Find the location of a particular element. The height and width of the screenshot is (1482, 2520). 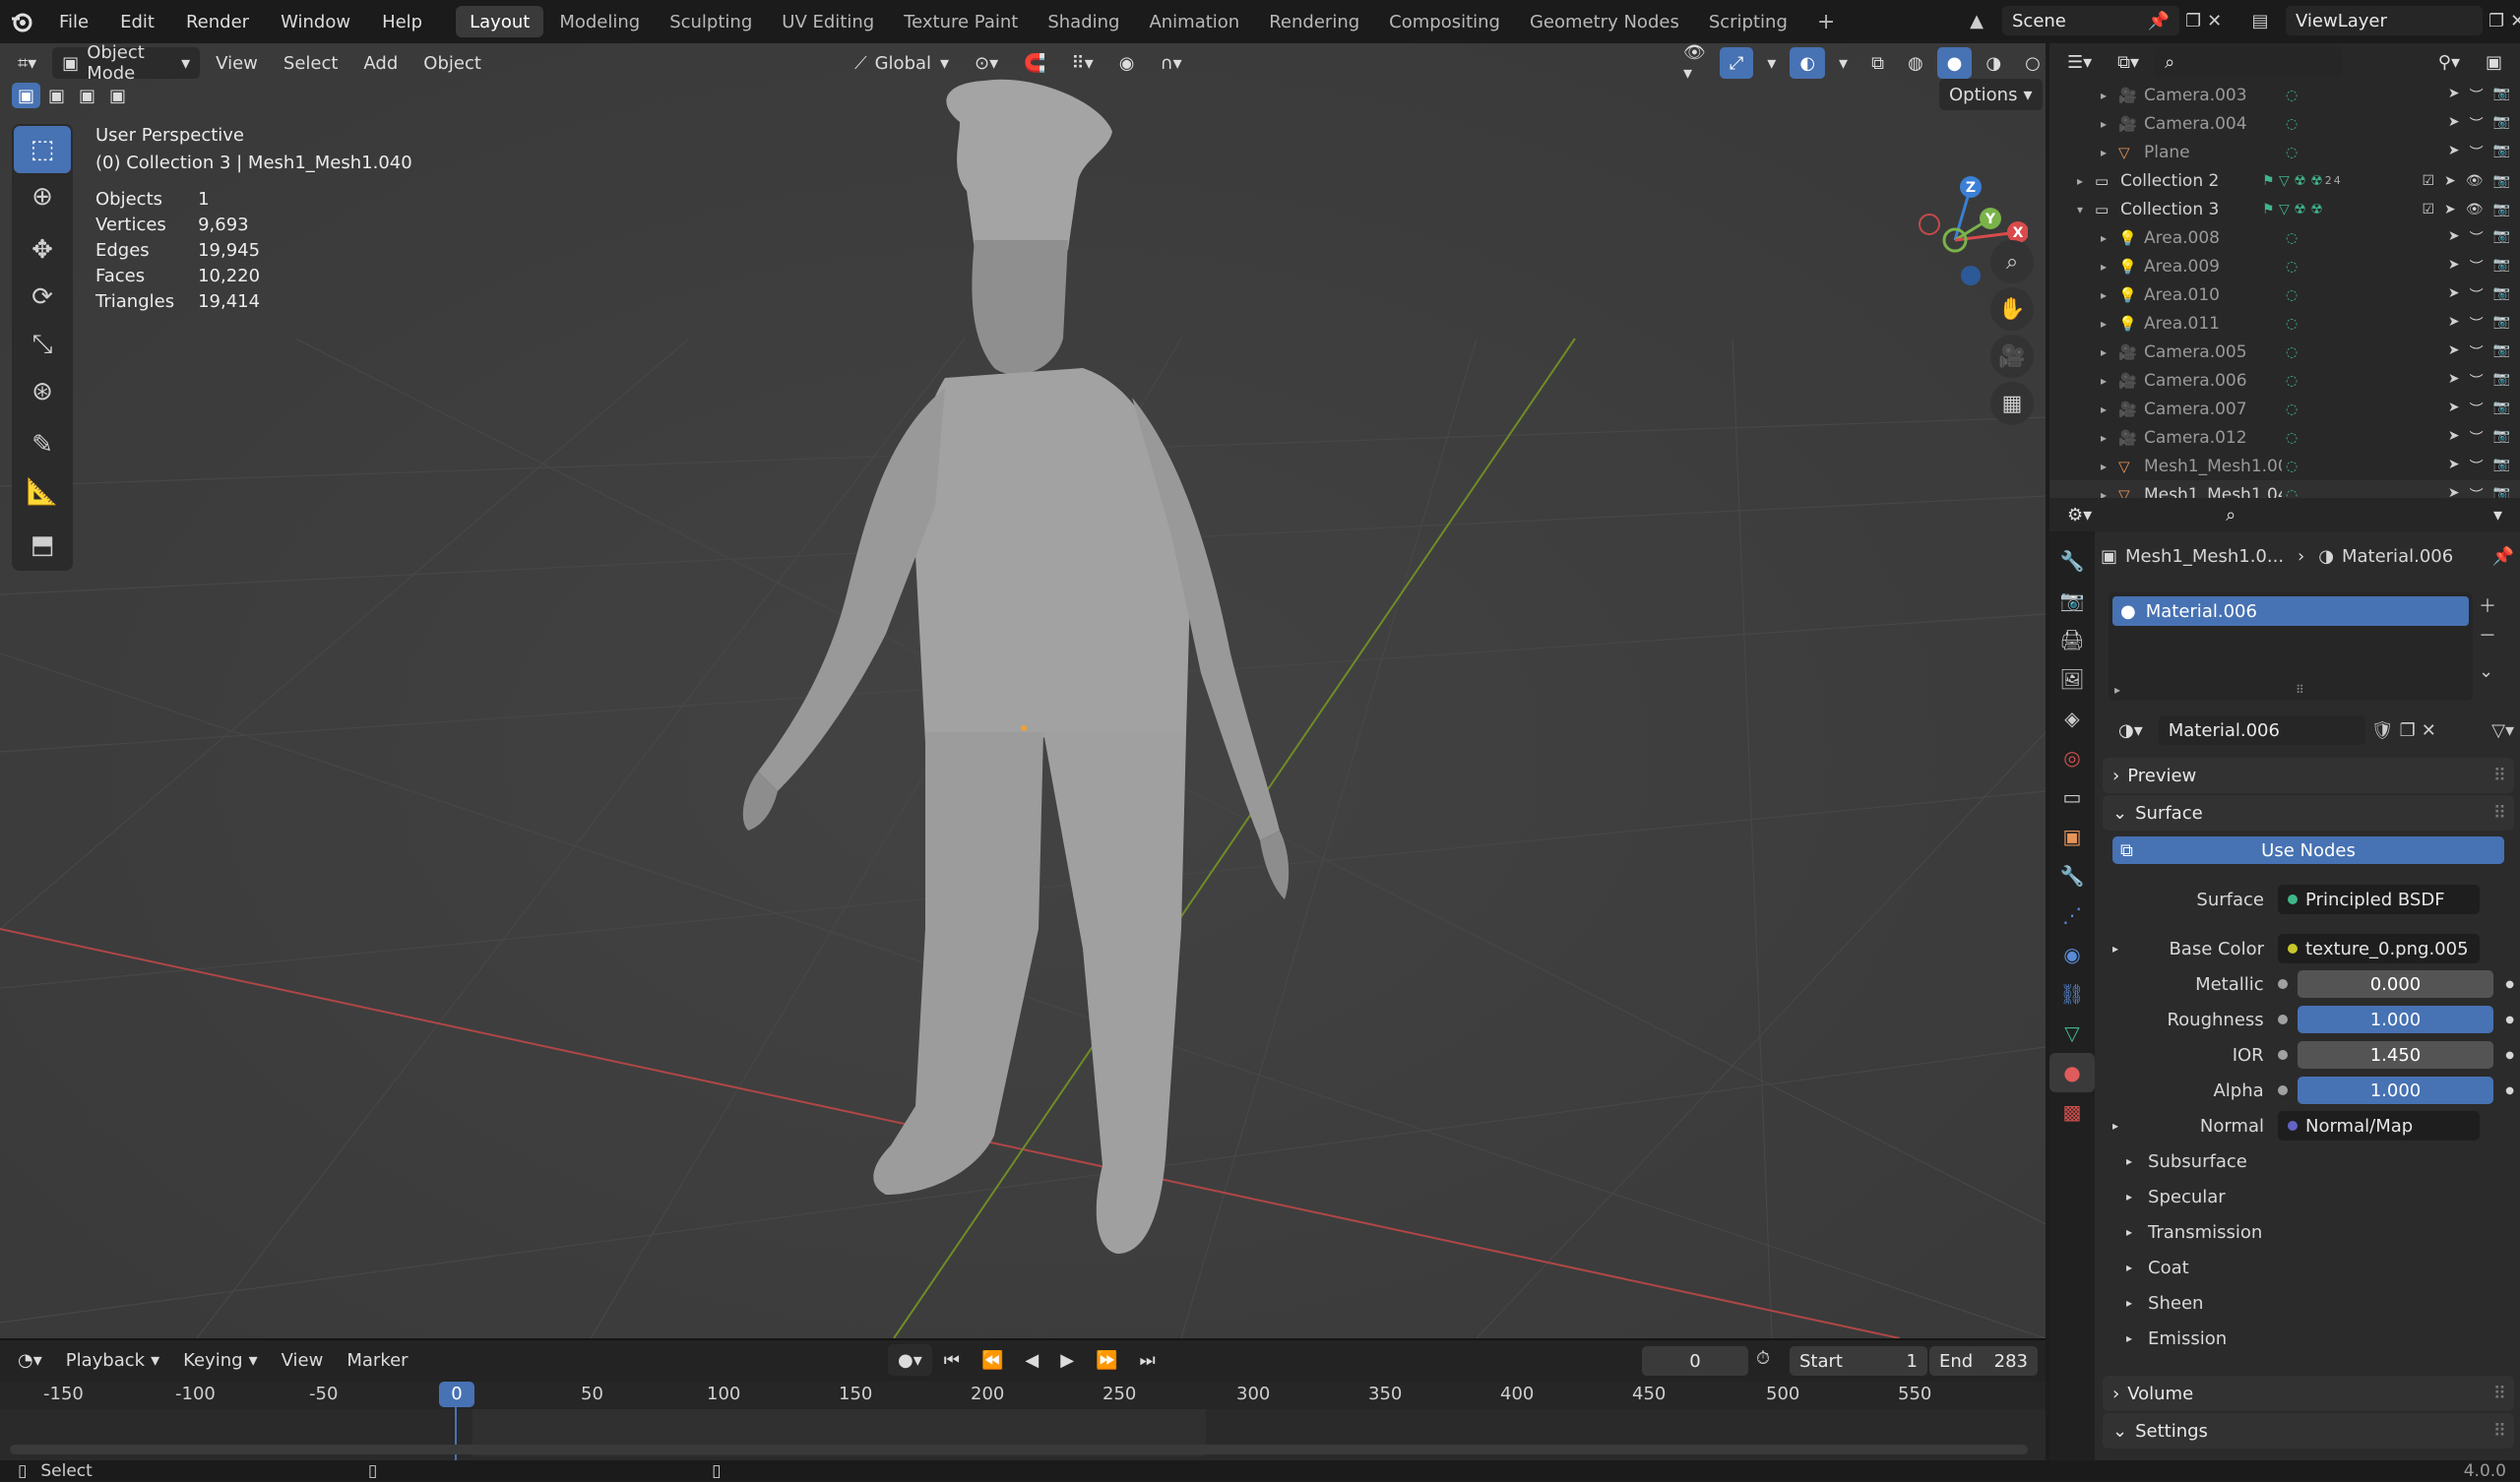

exclude-checkbox: ☑ is located at coordinates (2428, 181).